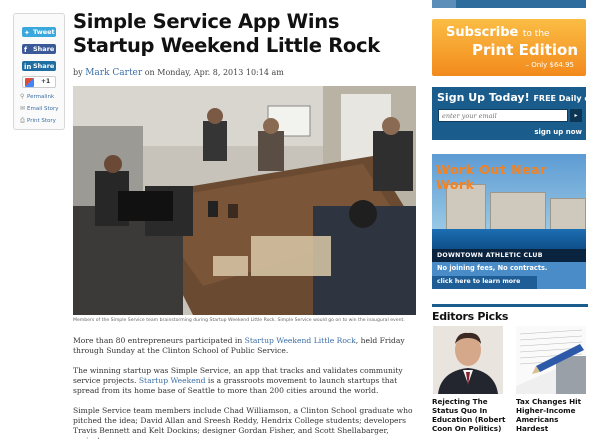 The width and height of the screenshot is (600, 439). What do you see at coordinates (482, 32) in the screenshot?
I see `subscribe-word: Subscribe` at bounding box center [482, 32].